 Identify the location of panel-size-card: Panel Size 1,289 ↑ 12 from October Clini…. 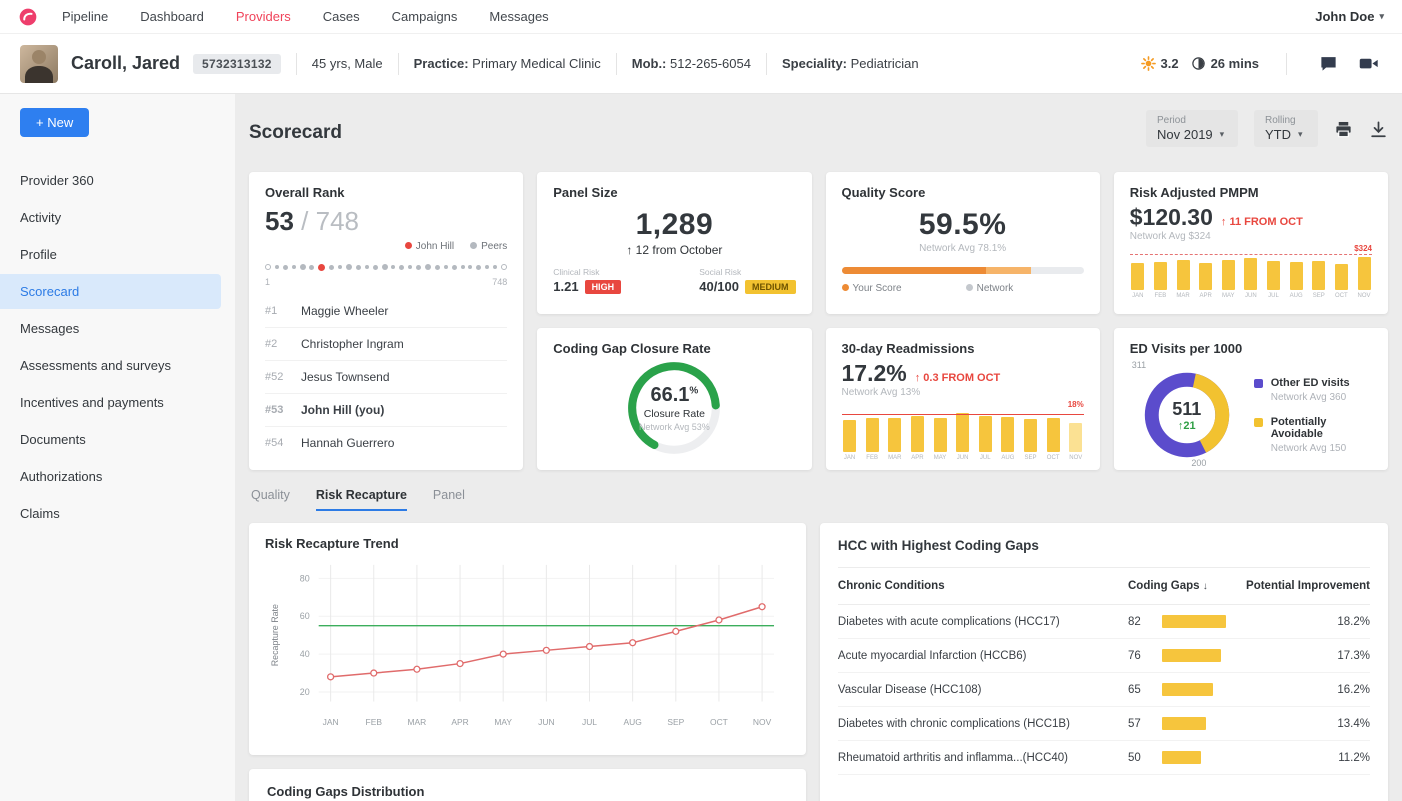
(674, 243).